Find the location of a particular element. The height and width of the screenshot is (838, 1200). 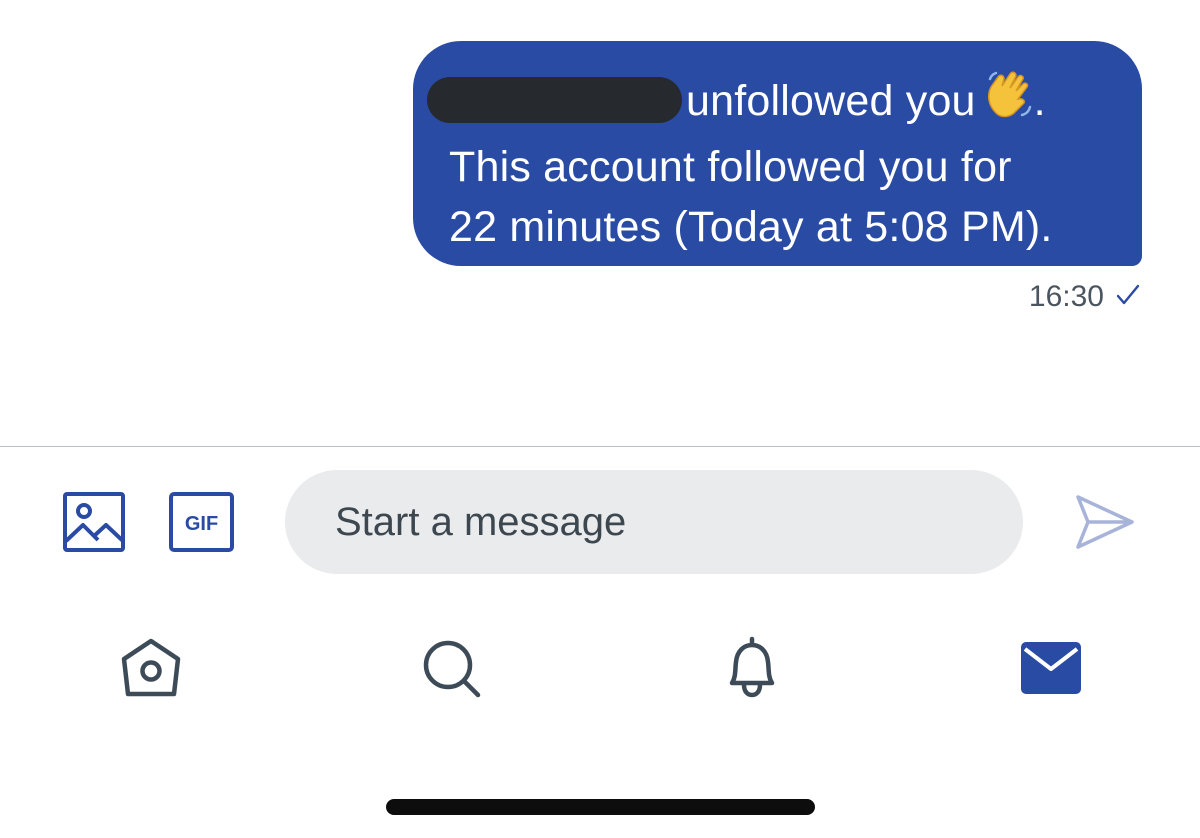

bell-icon is located at coordinates (752, 669).